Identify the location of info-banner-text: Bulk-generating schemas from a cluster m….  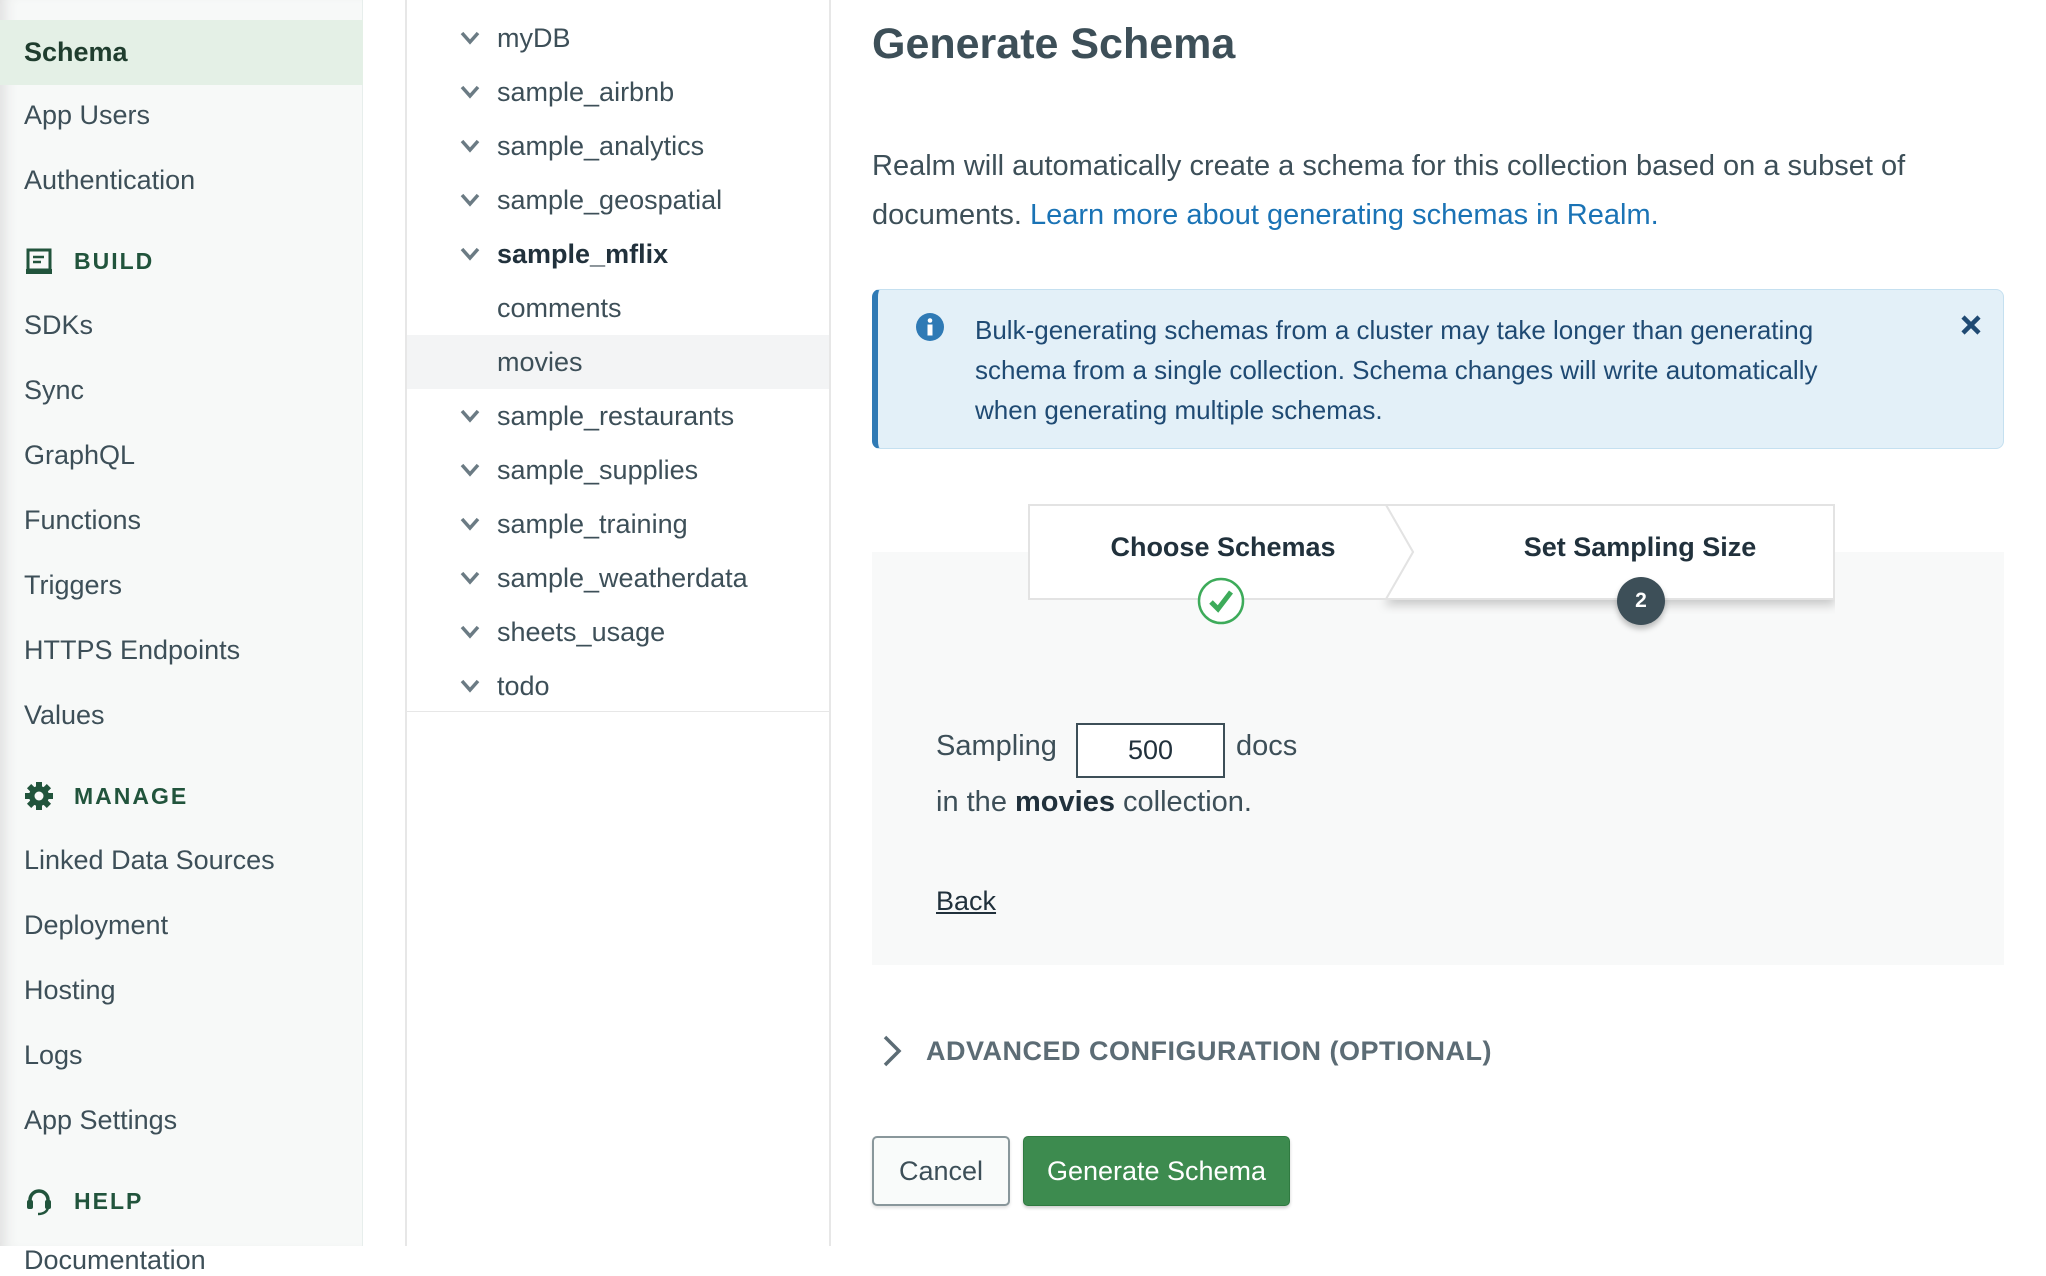
(1396, 370).